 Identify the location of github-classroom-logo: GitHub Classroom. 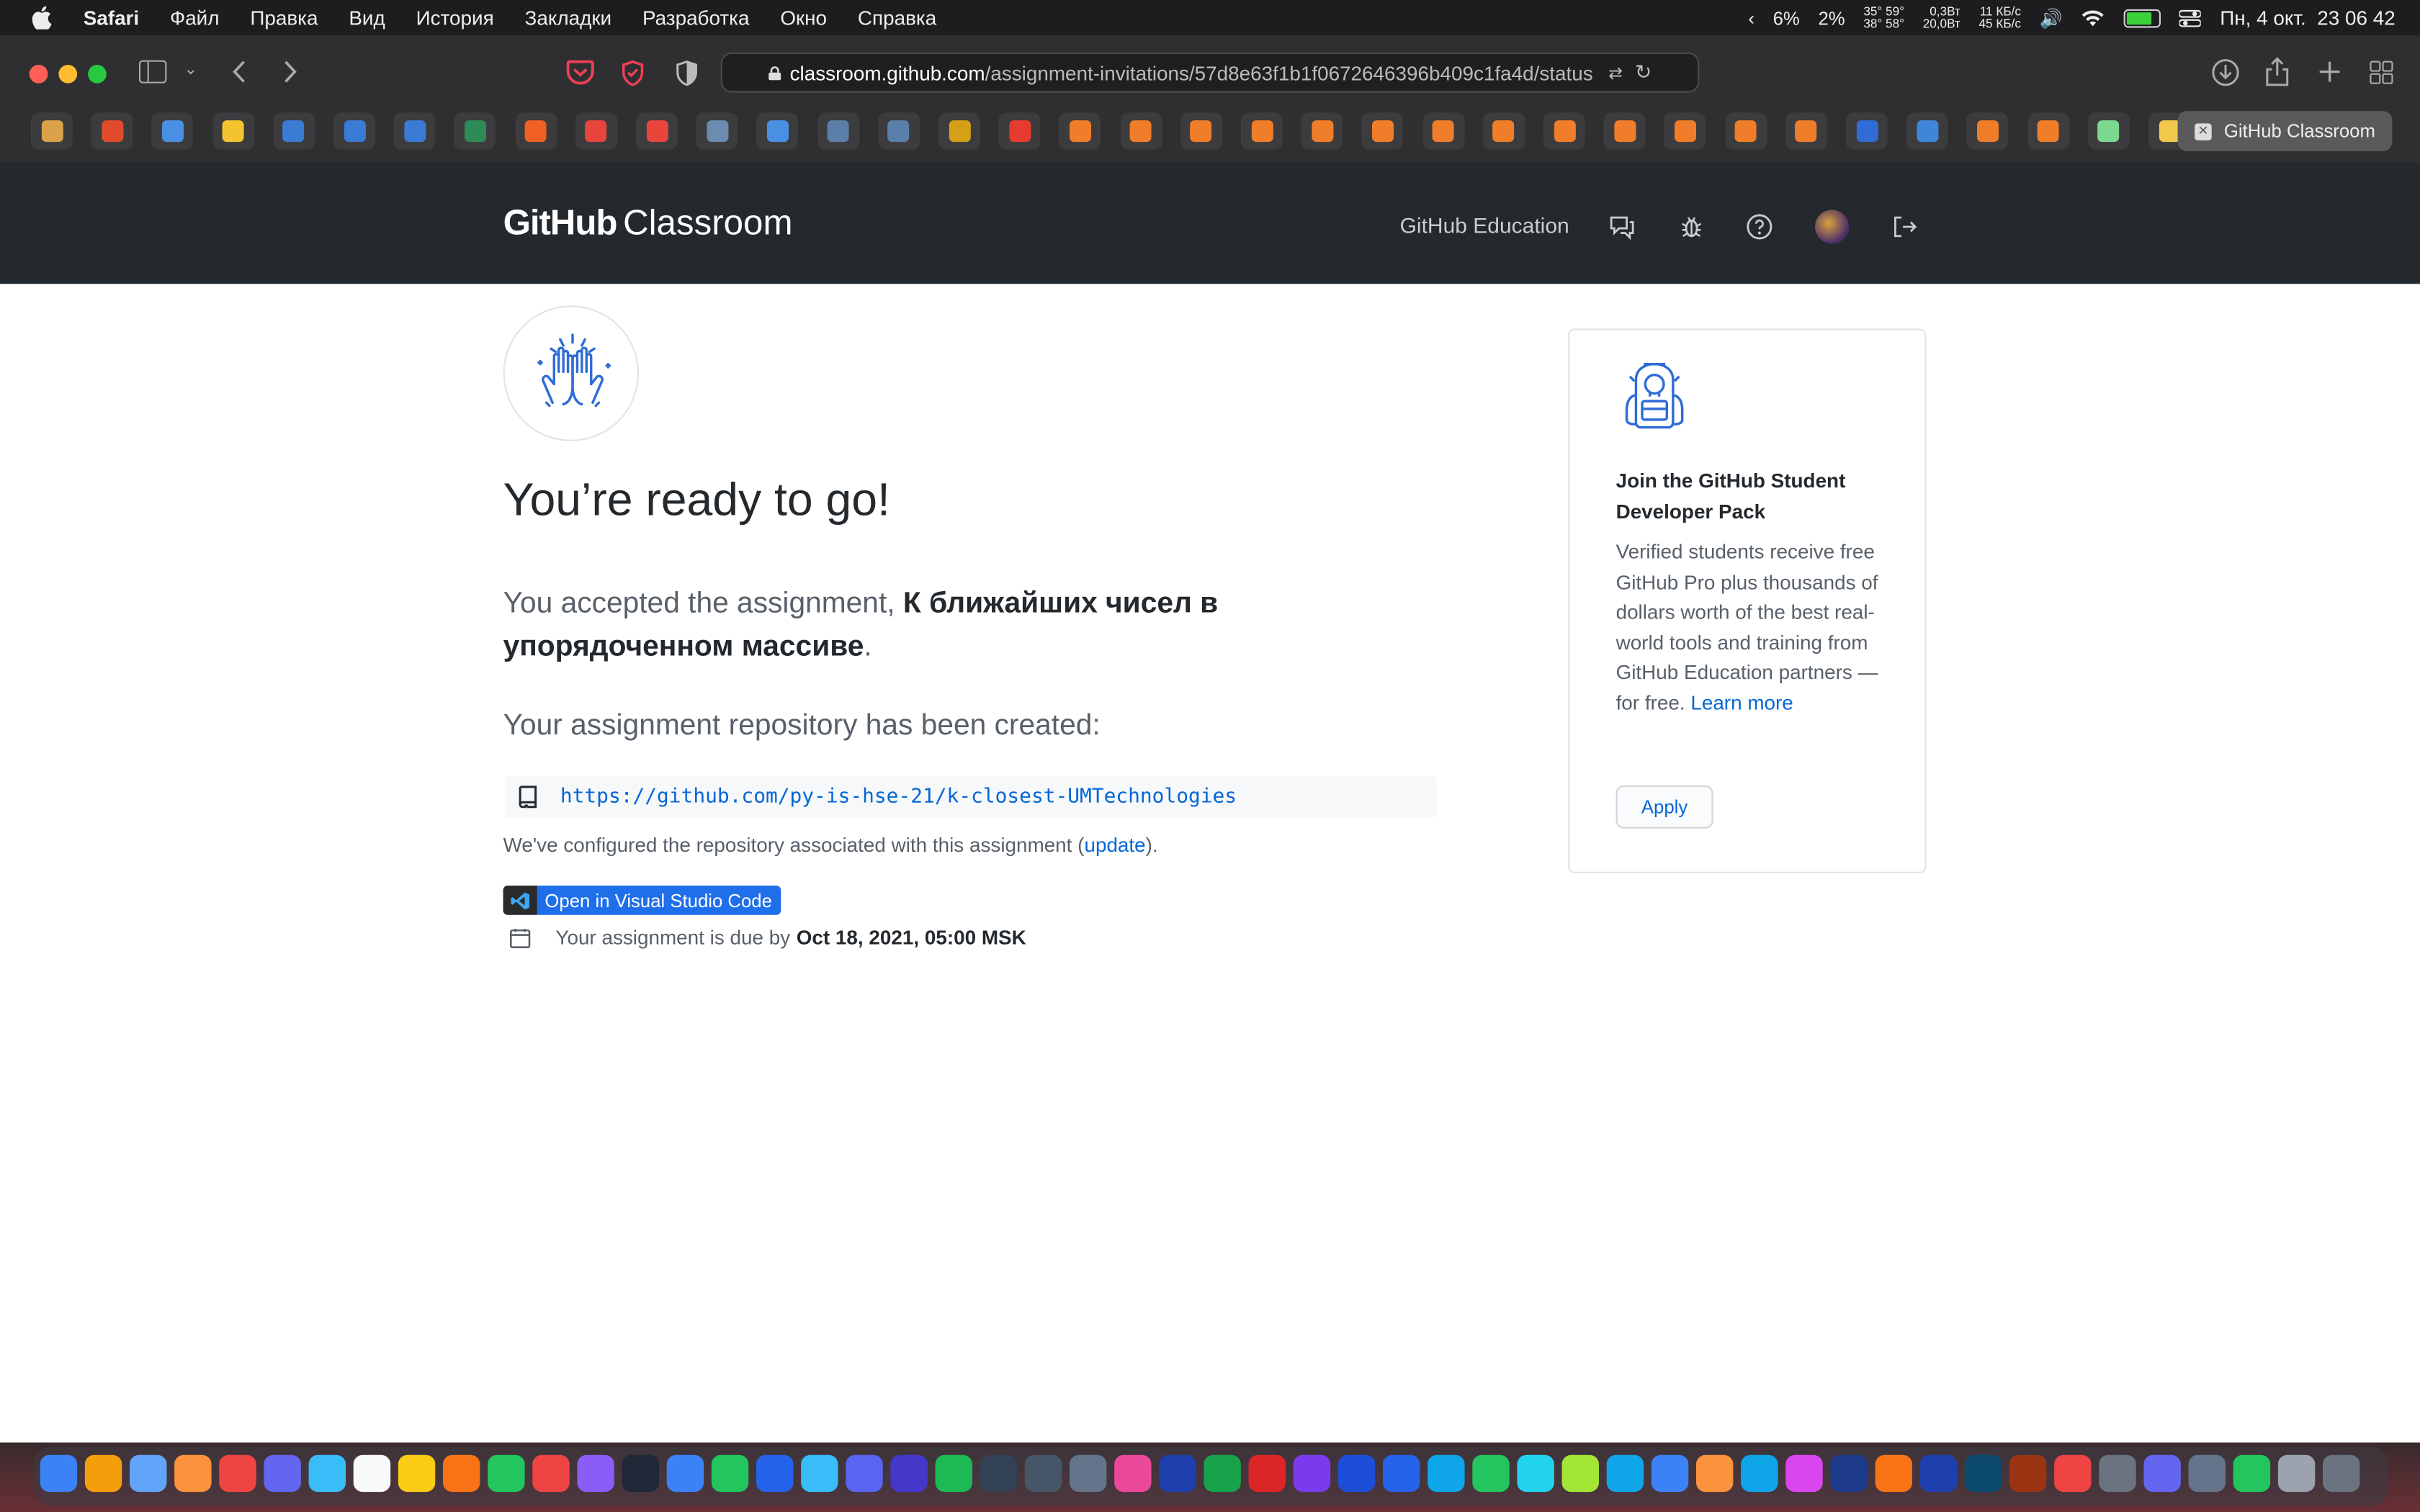
(648, 223).